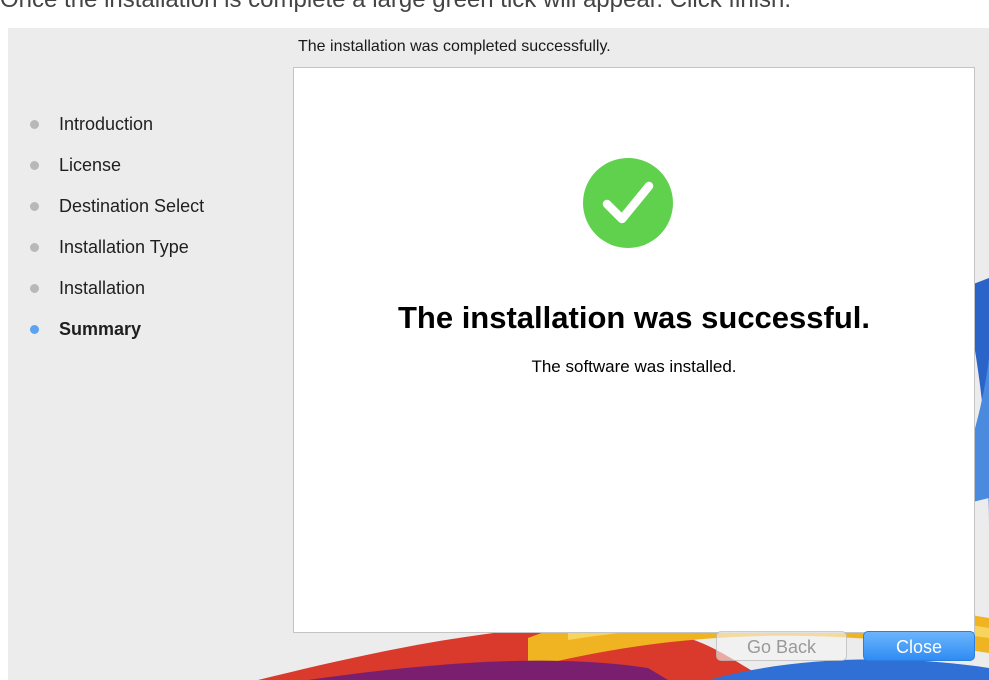 This screenshot has width=989, height=680. I want to click on step-license: License, so click(115, 165).